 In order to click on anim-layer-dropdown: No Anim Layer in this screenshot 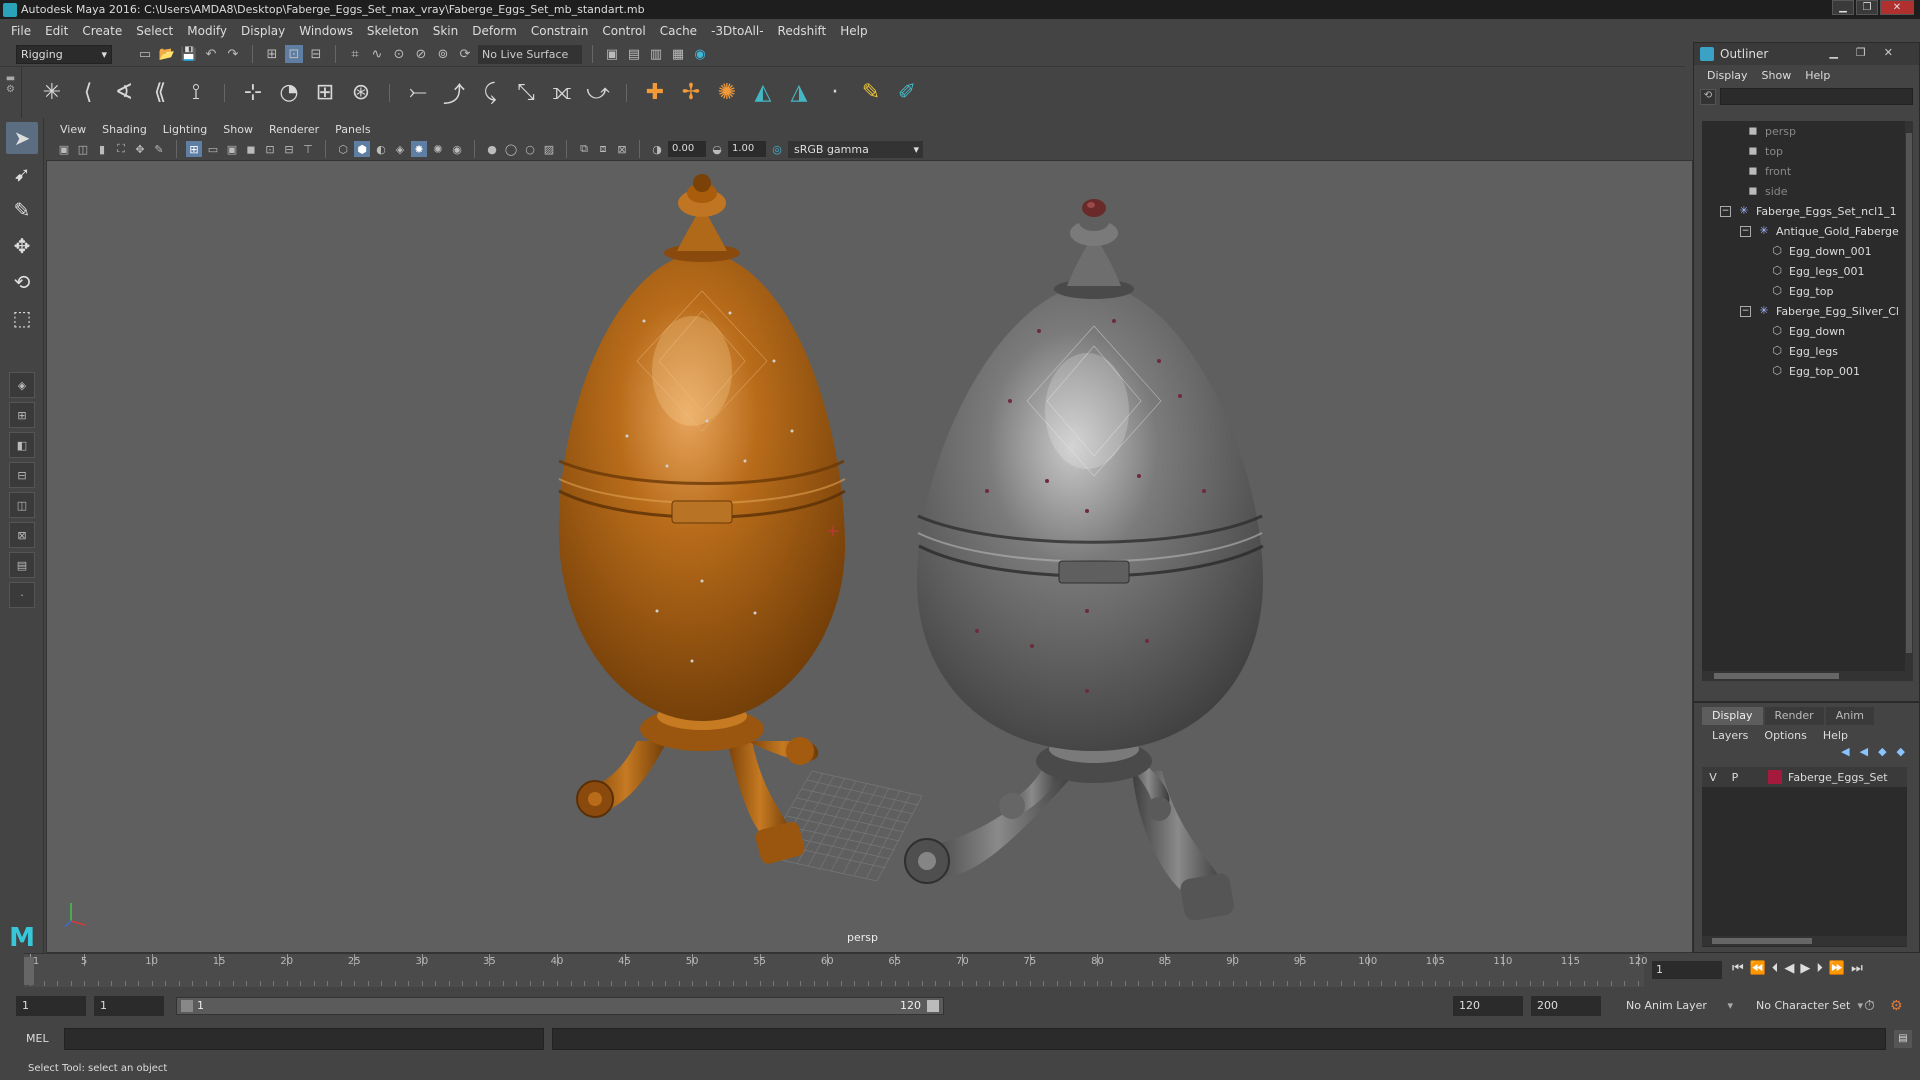, I will do `click(1679, 1006)`.